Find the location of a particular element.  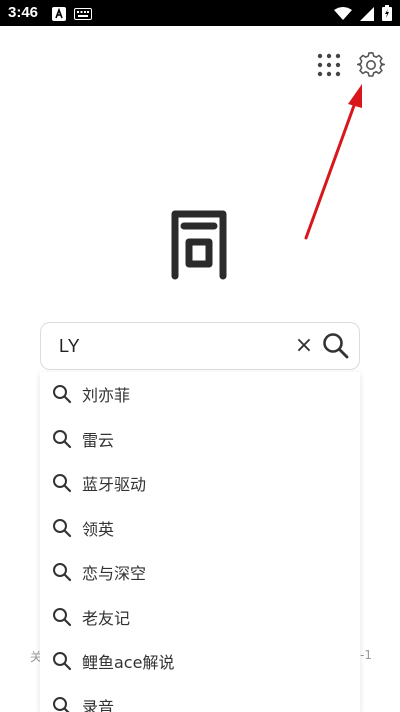

suggestion-text: 领英 is located at coordinates (98, 529).